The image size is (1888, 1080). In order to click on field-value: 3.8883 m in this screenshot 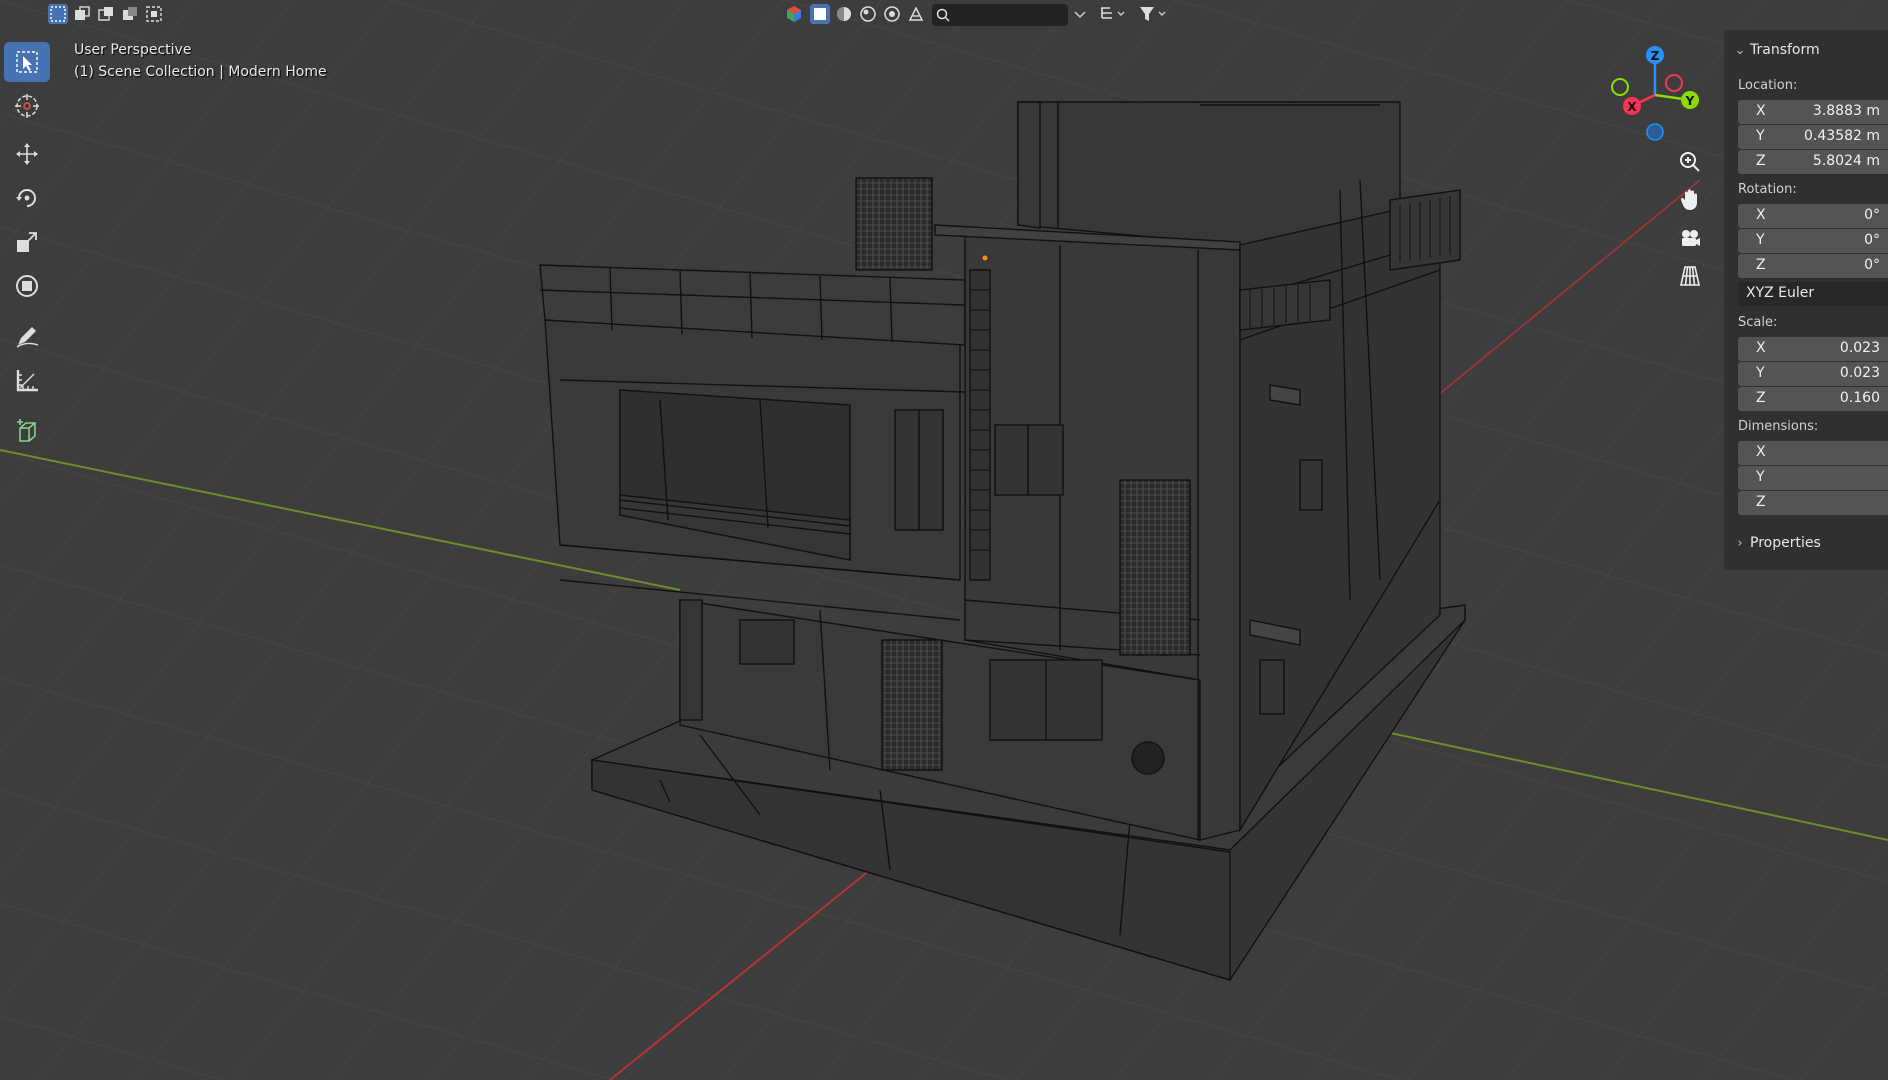, I will do `click(1846, 111)`.